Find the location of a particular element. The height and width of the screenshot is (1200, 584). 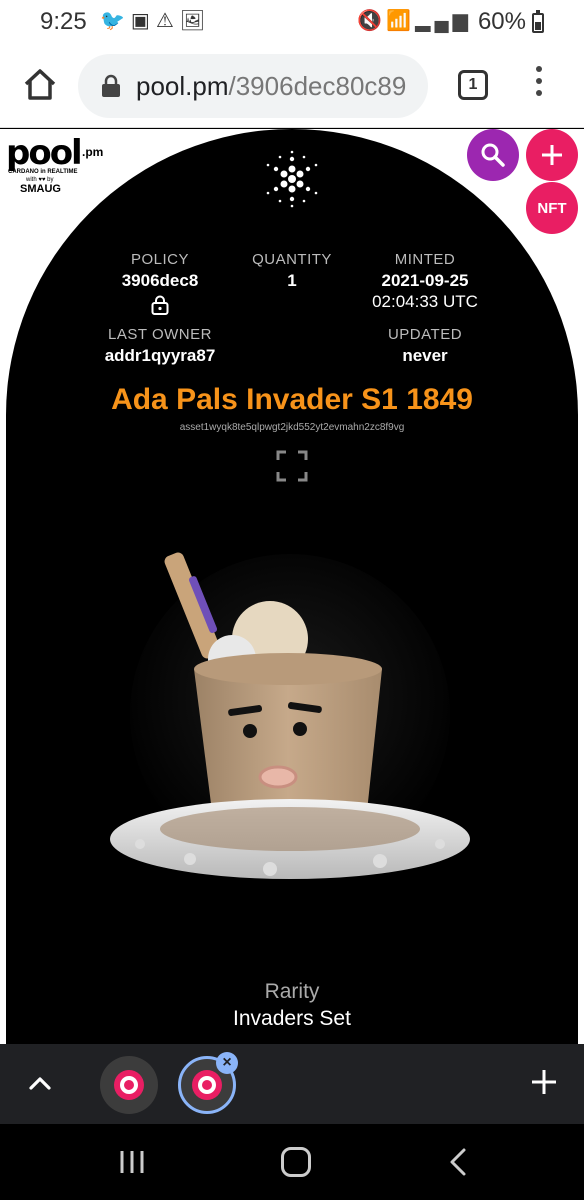

notification-icons: 🐦▣⚠🖼 is located at coordinates (155, 20).